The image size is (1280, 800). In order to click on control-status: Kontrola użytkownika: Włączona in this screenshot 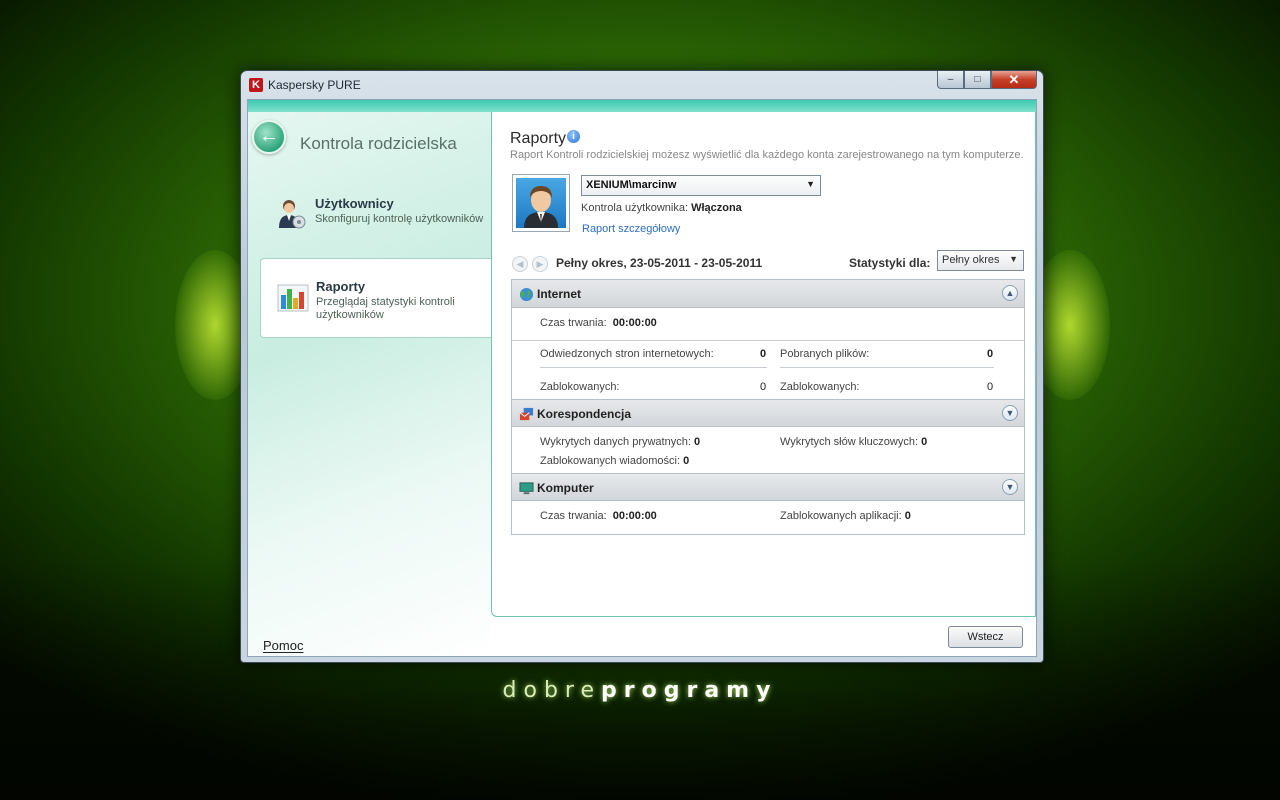, I will do `click(661, 208)`.